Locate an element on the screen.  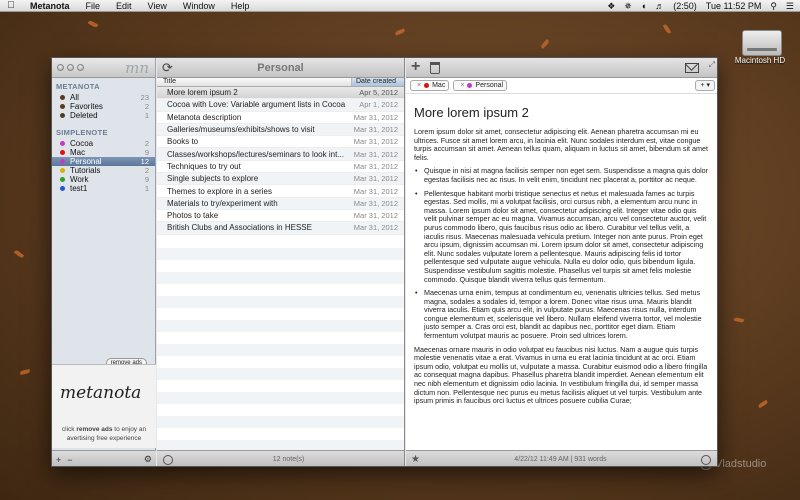
notification-list-icon: ☰ is located at coordinates (790, 6).